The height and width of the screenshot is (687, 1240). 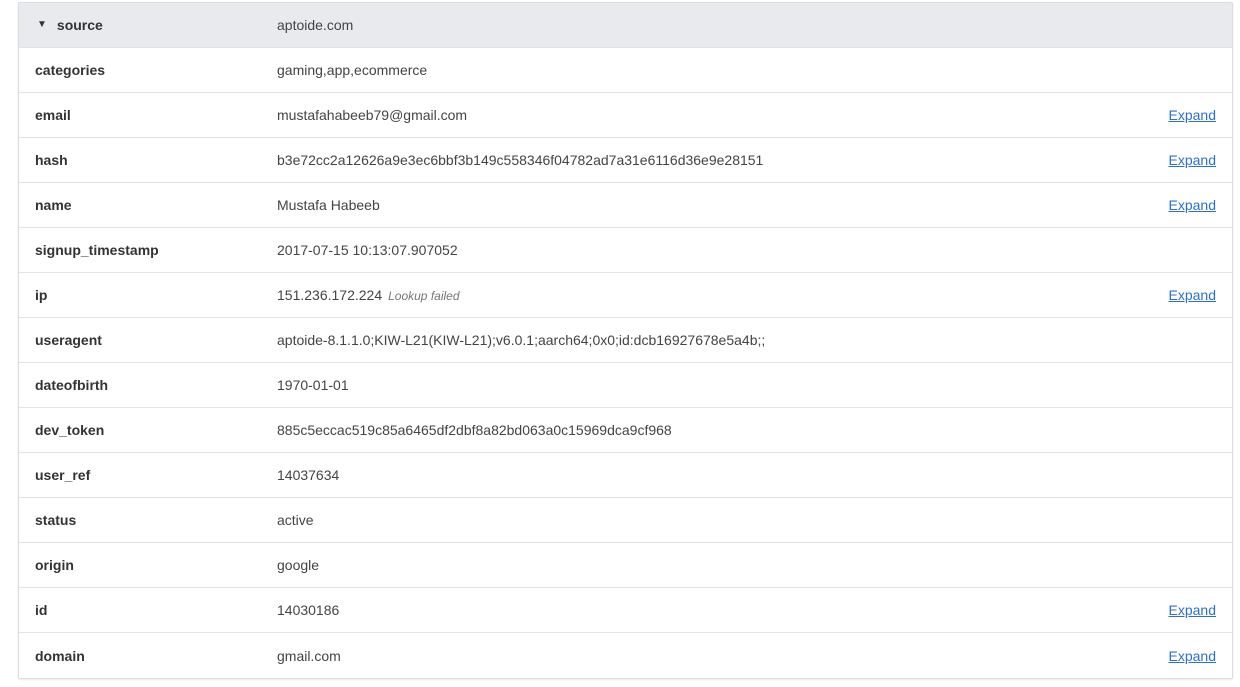 What do you see at coordinates (41, 295) in the screenshot?
I see `field-key: ip` at bounding box center [41, 295].